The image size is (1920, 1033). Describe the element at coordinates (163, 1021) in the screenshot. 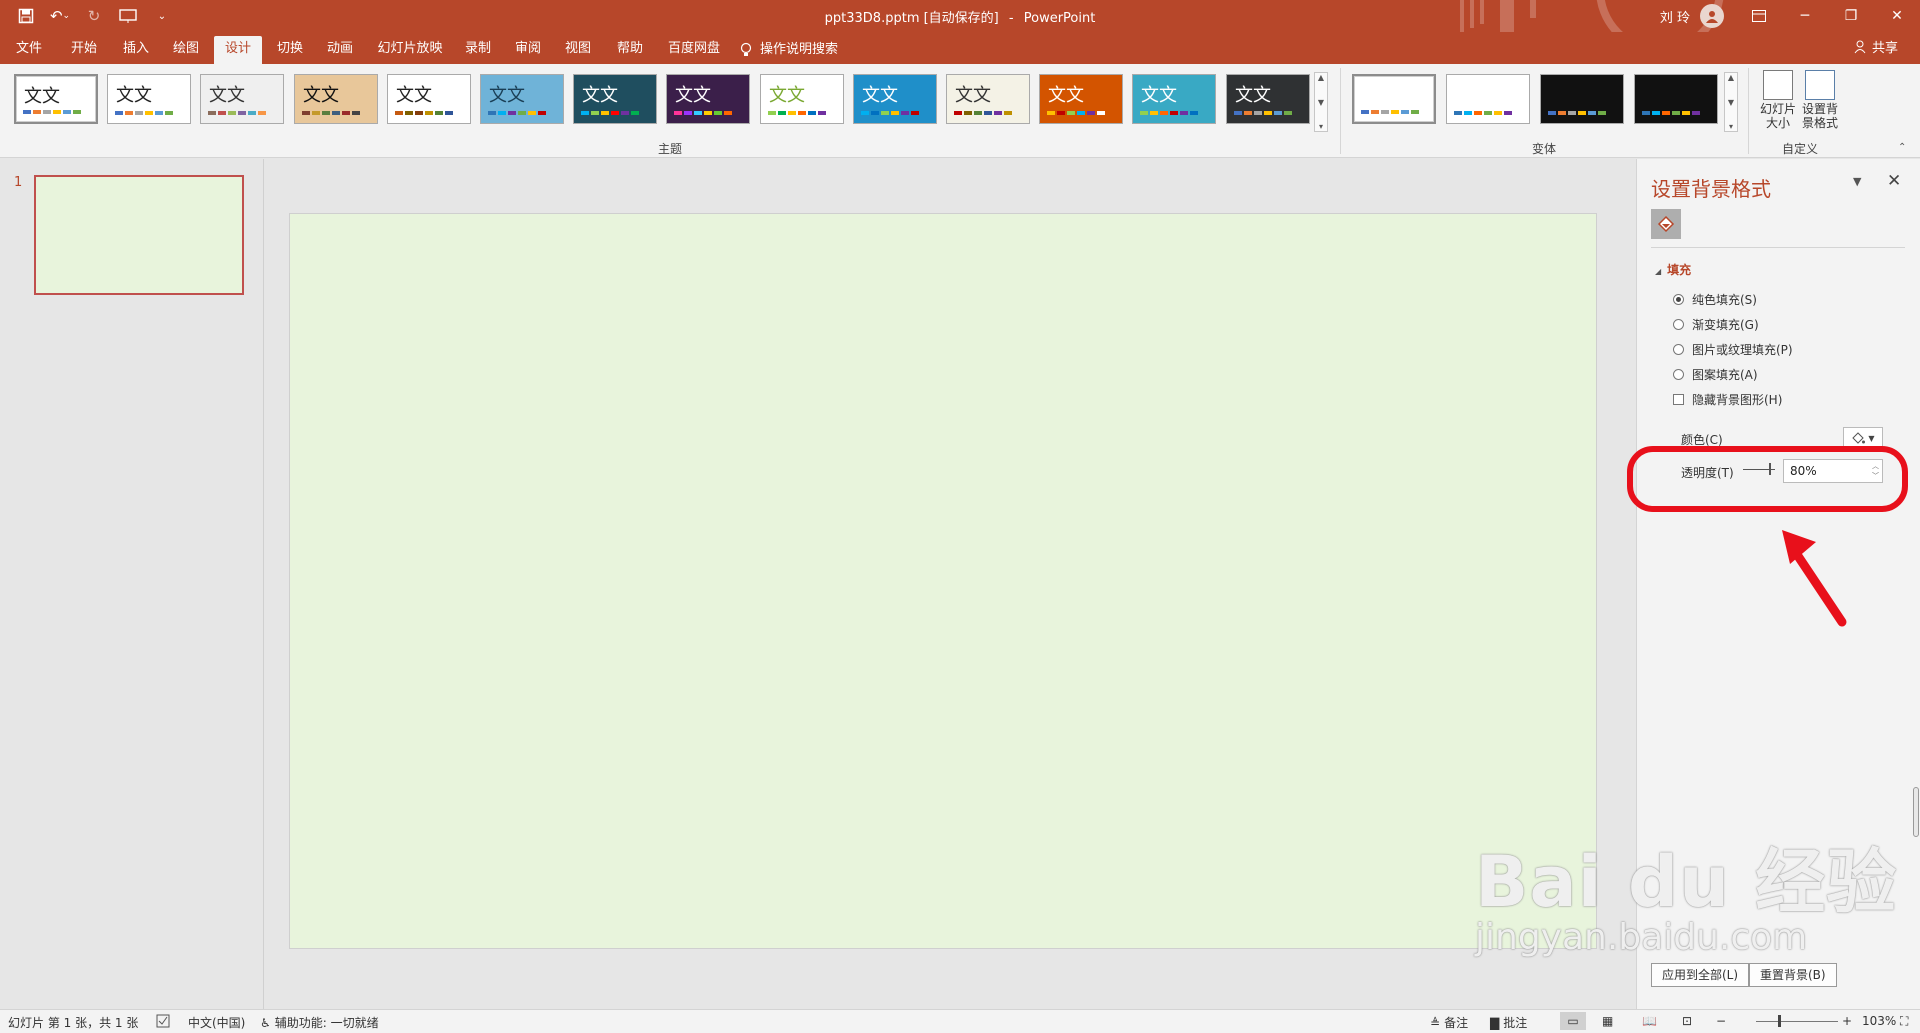

I see `spell-check-icon` at that location.